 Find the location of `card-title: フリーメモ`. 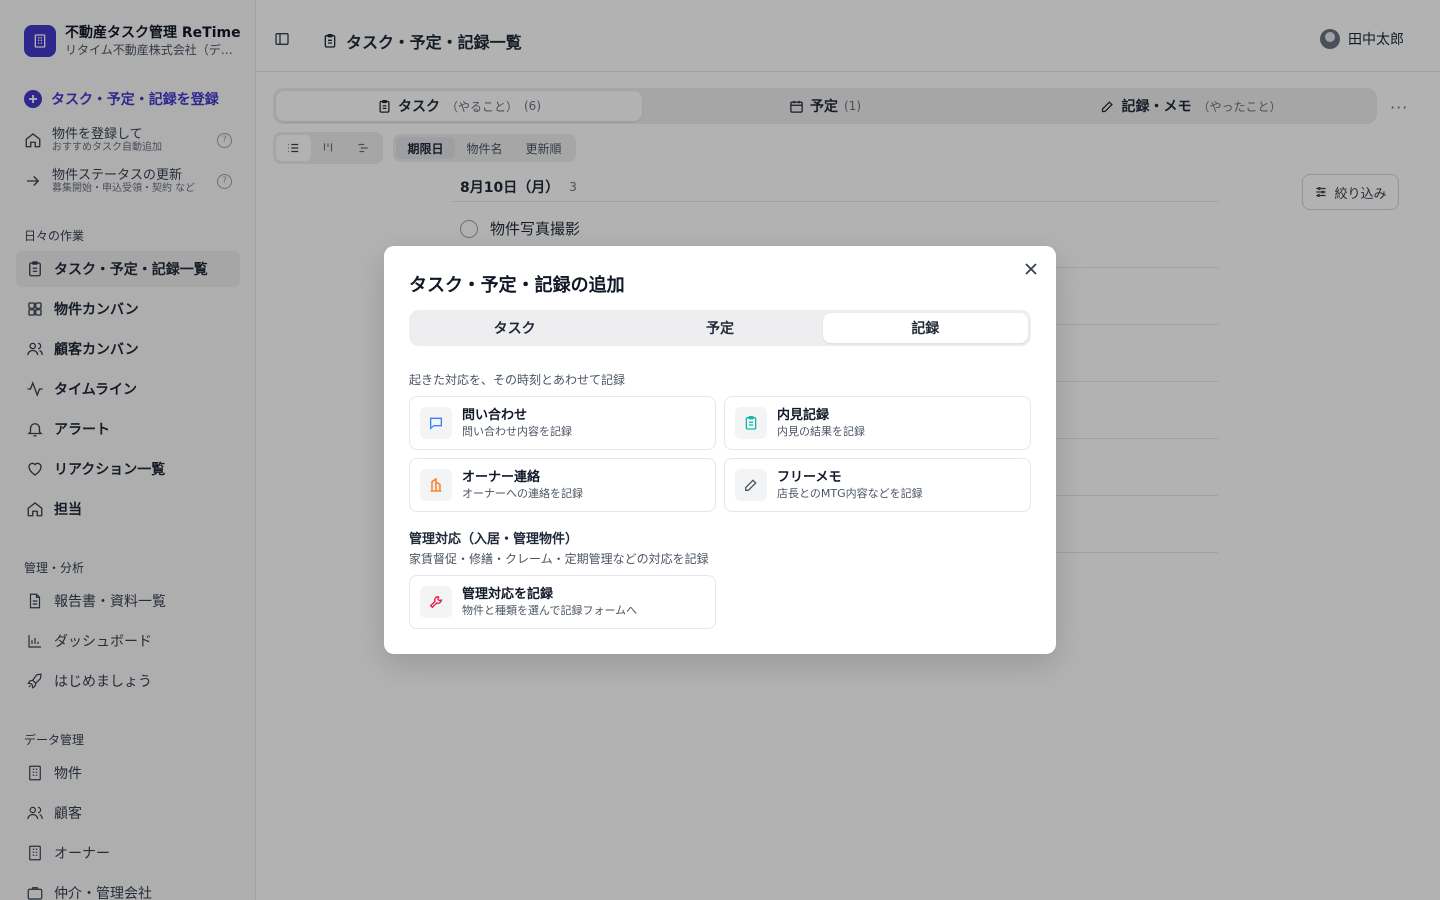

card-title: フリーメモ is located at coordinates (809, 477).